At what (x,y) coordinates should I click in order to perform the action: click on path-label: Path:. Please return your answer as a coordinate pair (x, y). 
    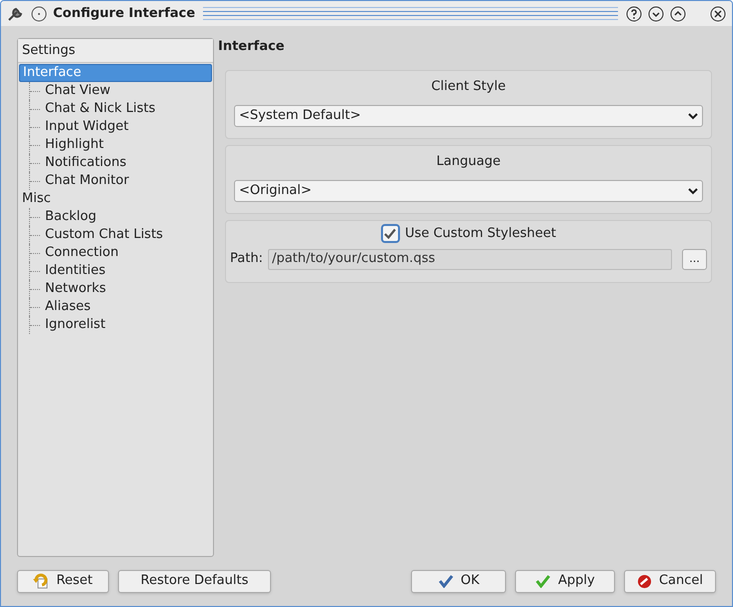
    Looking at the image, I should click on (246, 259).